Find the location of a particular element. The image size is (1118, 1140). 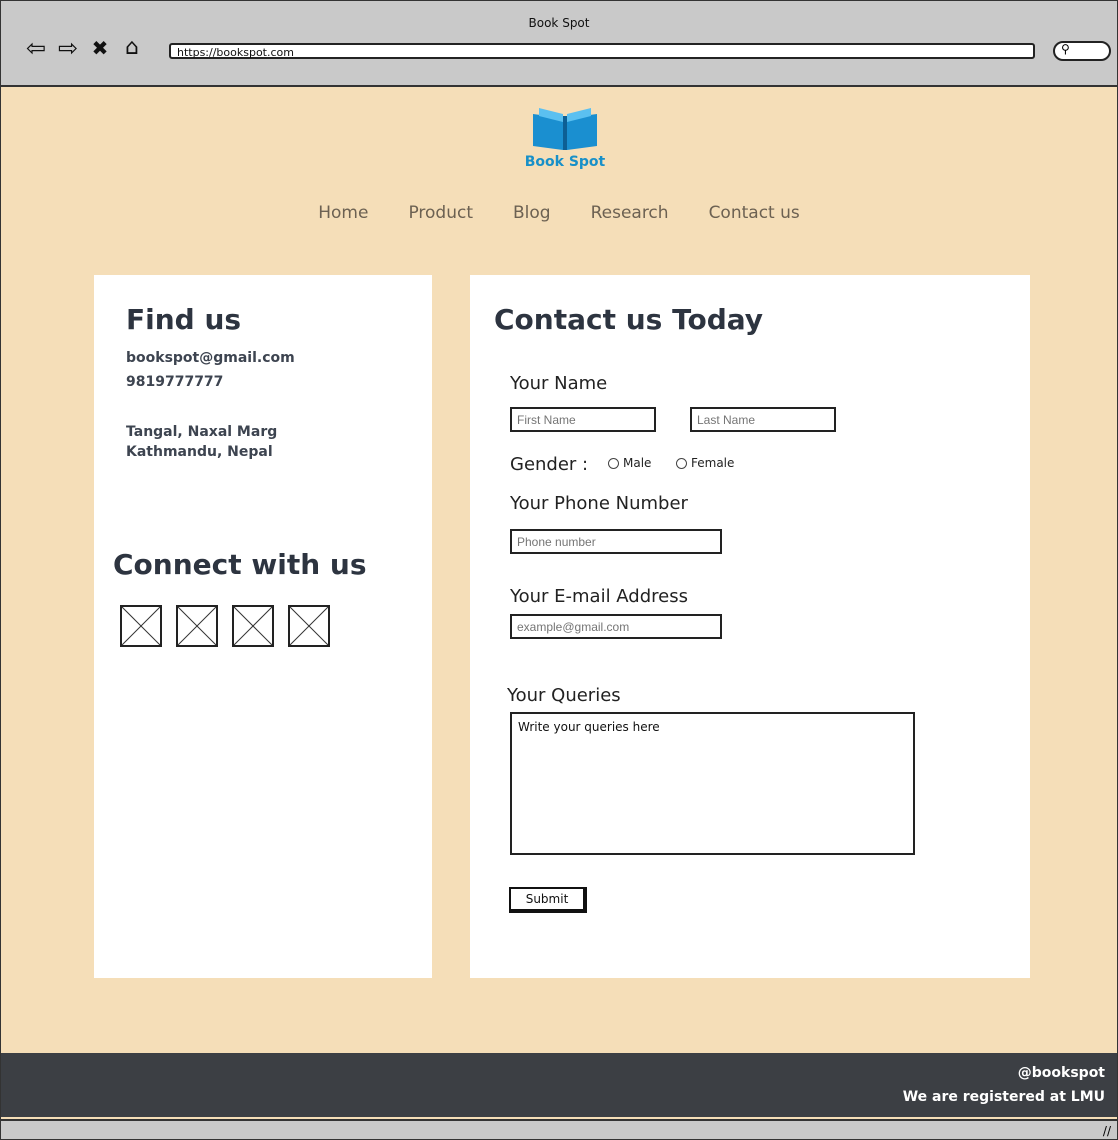

name-label: Your Name is located at coordinates (559, 383).